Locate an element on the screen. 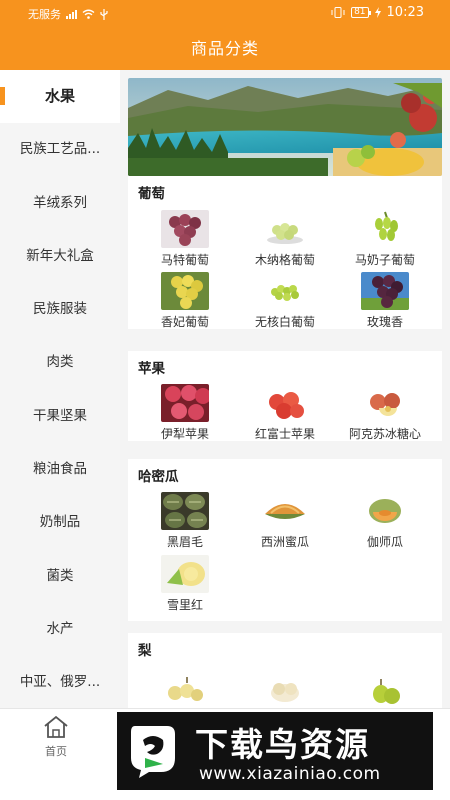  section-apples: 苹果 伊犁苹果 红富士苹果 阿克苏冰糖心 is located at coordinates (285, 396).